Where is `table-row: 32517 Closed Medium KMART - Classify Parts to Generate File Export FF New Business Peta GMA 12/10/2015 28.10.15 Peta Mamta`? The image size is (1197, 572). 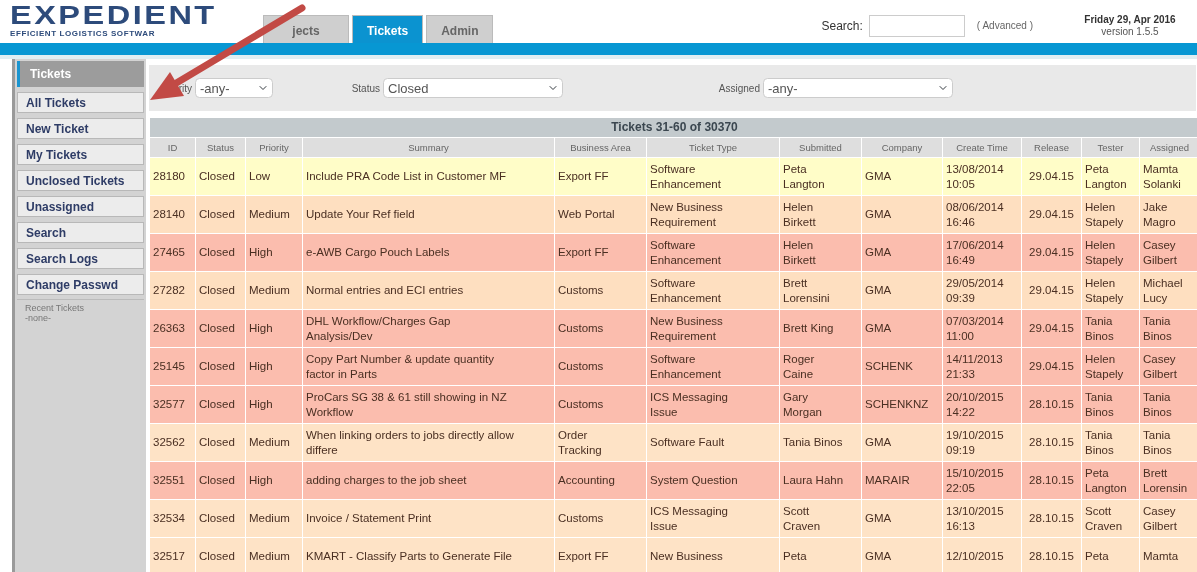
table-row: 32517 Closed Medium KMART - Classify Parts to Generate File Export FF New Business Peta GMA 12/10/2015 28.10.15 Peta Mamta is located at coordinates (673, 554).